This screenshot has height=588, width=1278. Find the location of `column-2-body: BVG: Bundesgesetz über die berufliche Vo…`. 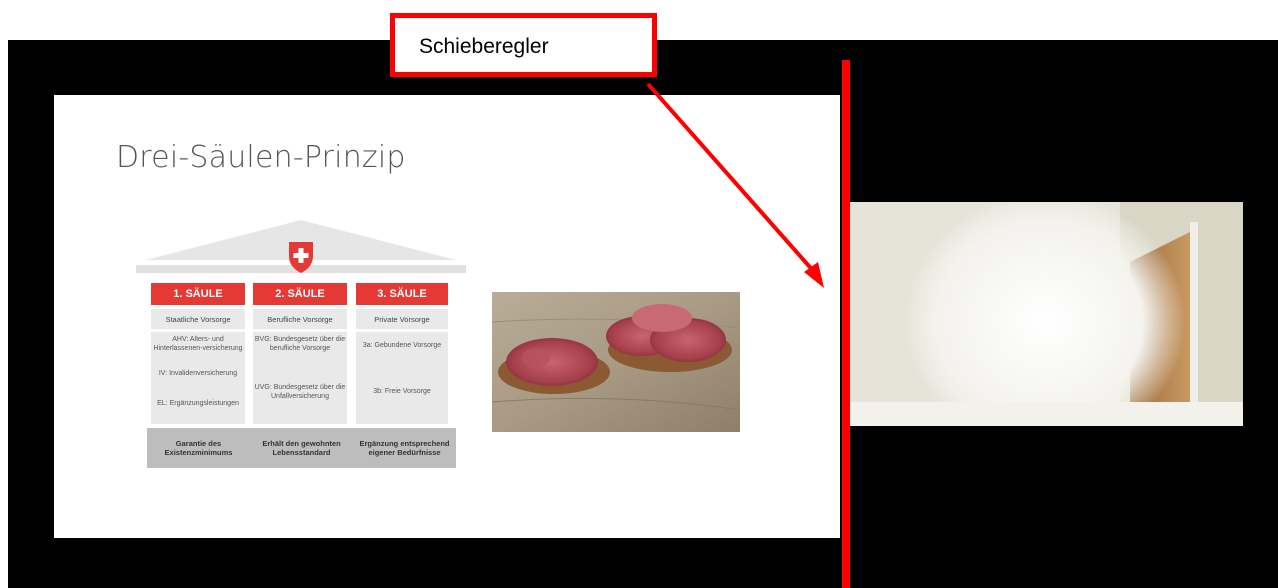

column-2-body: BVG: Bundesgesetz über die berufliche Vo… is located at coordinates (300, 378).